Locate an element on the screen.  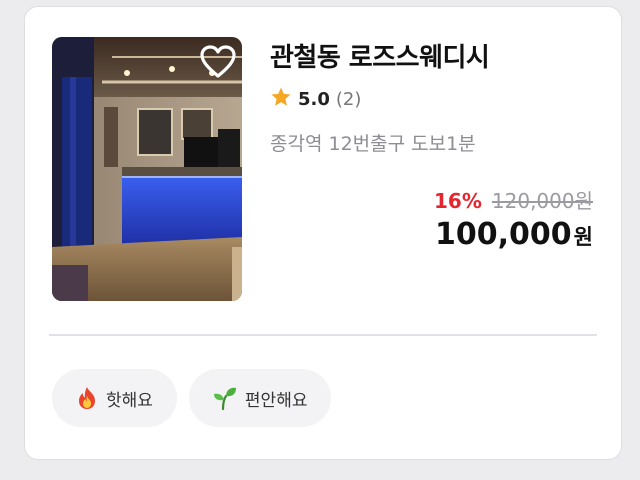
tag-label: 핫해요 is located at coordinates (129, 400).